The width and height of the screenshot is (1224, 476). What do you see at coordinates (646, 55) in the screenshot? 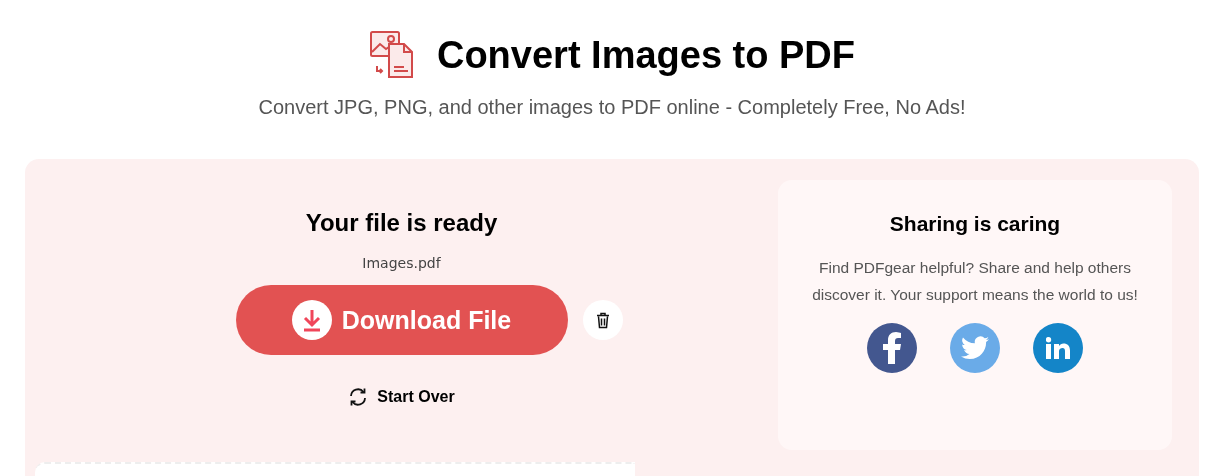
I see `page-title: Convert Images to PDF` at bounding box center [646, 55].